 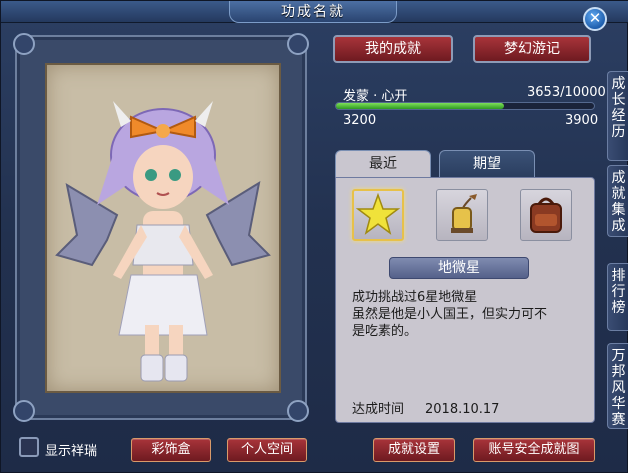 I want to click on achievement-desc-line-1: 成功挑战过6星地微星, so click(x=415, y=297).